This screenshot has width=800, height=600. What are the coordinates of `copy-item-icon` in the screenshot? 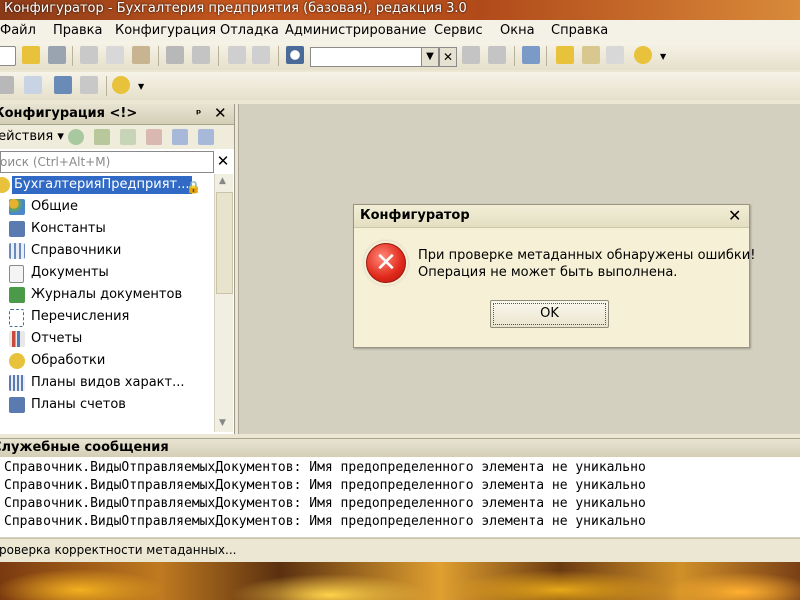 It's located at (128, 137).